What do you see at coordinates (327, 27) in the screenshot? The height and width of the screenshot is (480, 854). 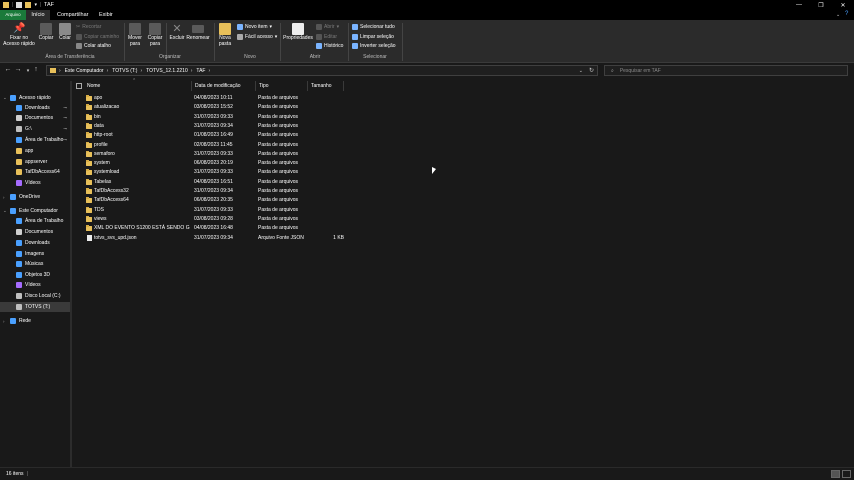 I see `open-button: Abrir ▾` at bounding box center [327, 27].